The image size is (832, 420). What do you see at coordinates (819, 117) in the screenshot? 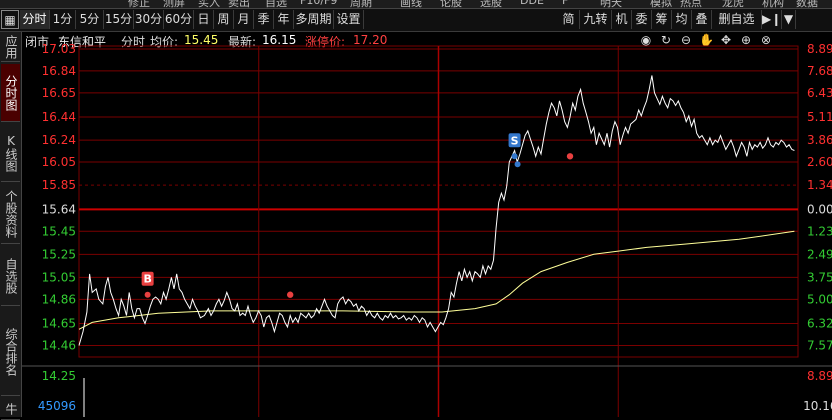
I see `pct-tick-label: 5.11%` at bounding box center [819, 117].